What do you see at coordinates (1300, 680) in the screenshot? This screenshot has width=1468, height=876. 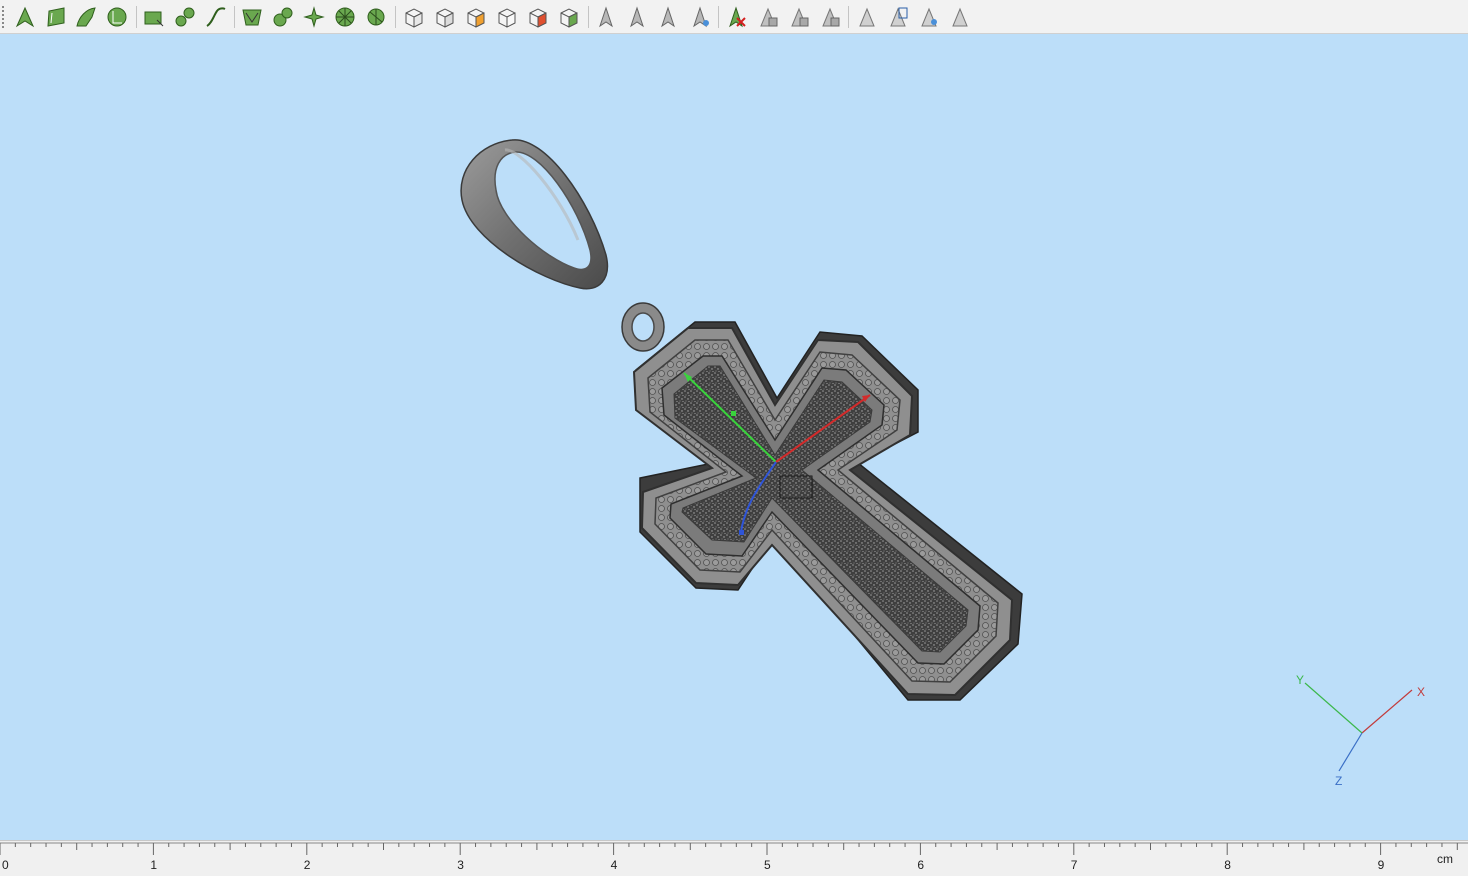 I see `axis-y-label: Y` at bounding box center [1300, 680].